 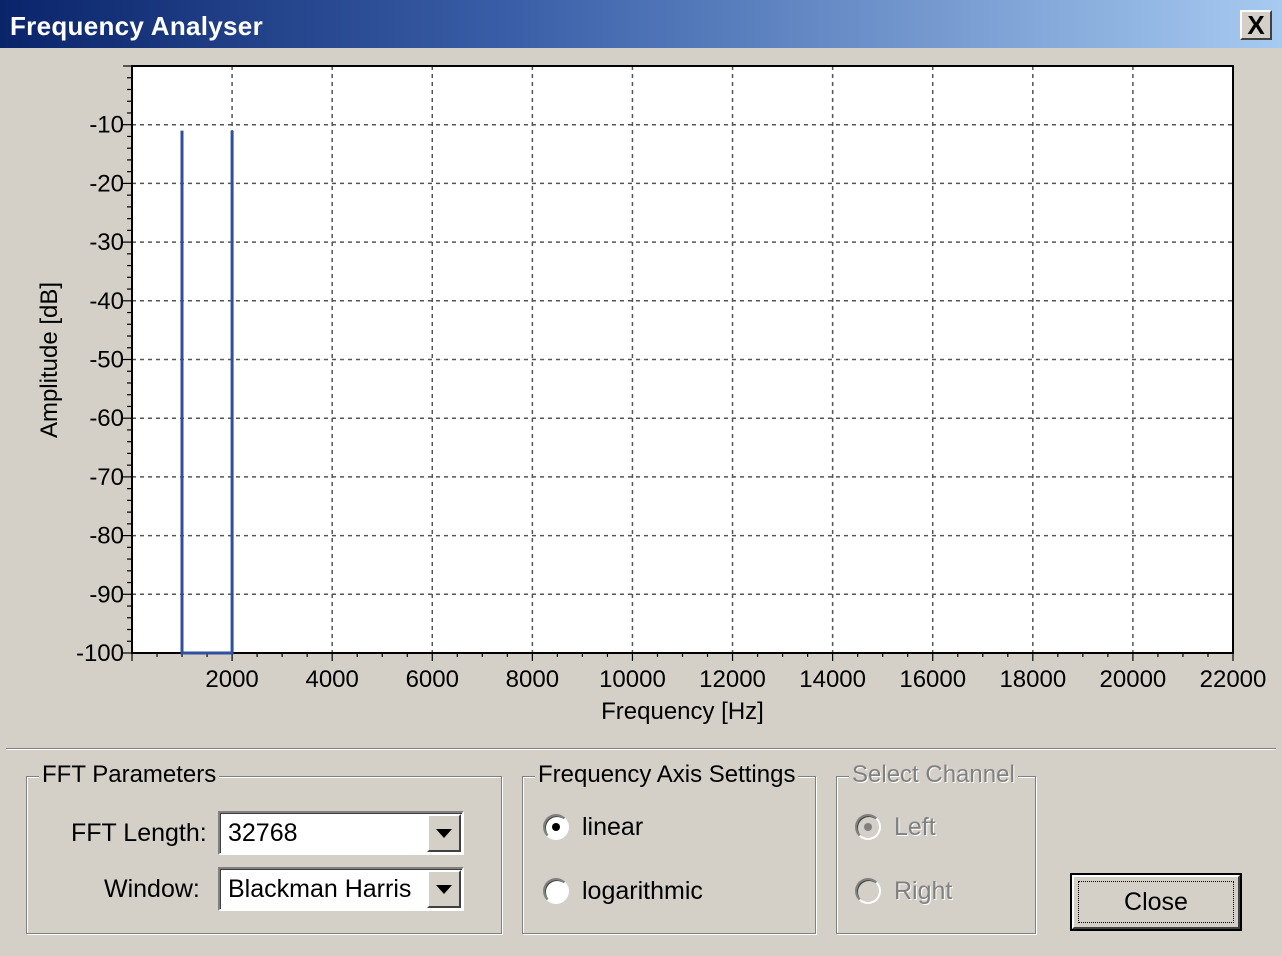 I want to click on window-close-button: X, so click(x=1256, y=25).